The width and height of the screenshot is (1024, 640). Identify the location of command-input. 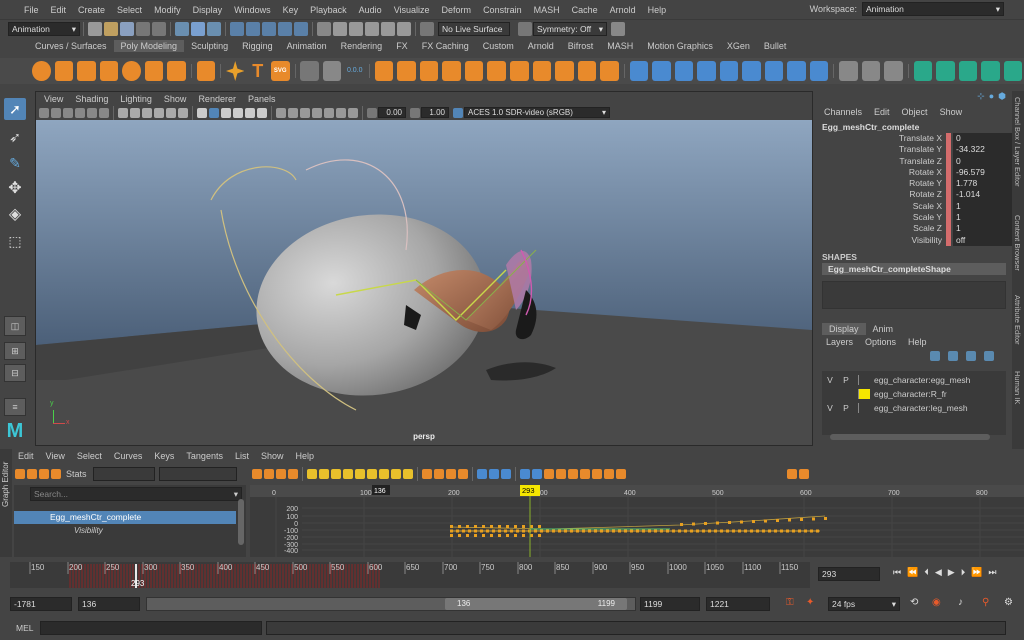
(151, 628).